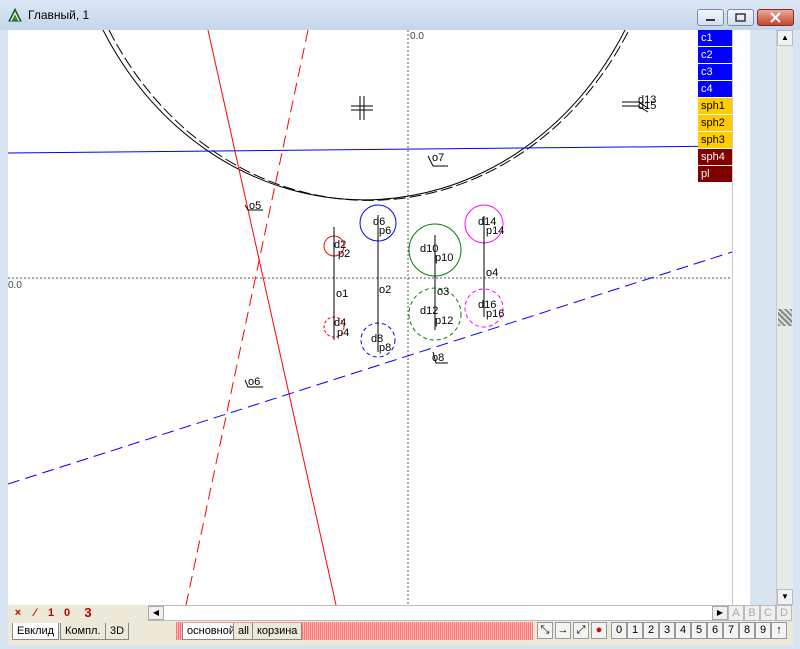 The height and width of the screenshot is (649, 800). I want to click on number-button-7: 7, so click(731, 630).